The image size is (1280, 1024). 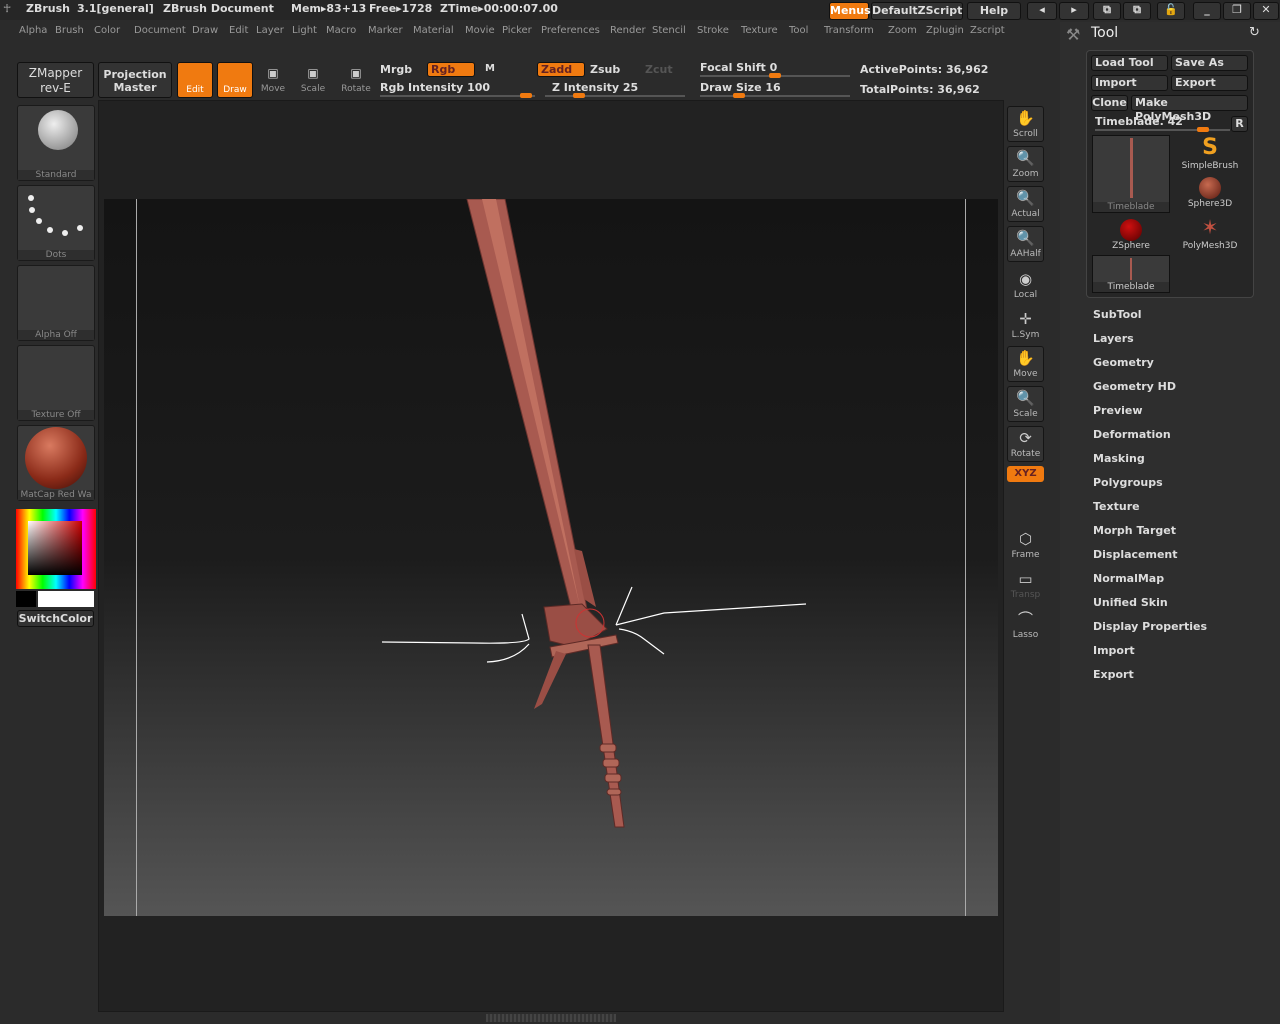 What do you see at coordinates (1131, 235) in the screenshot?
I see `tool-thumb-zsphere: ZSphere` at bounding box center [1131, 235].